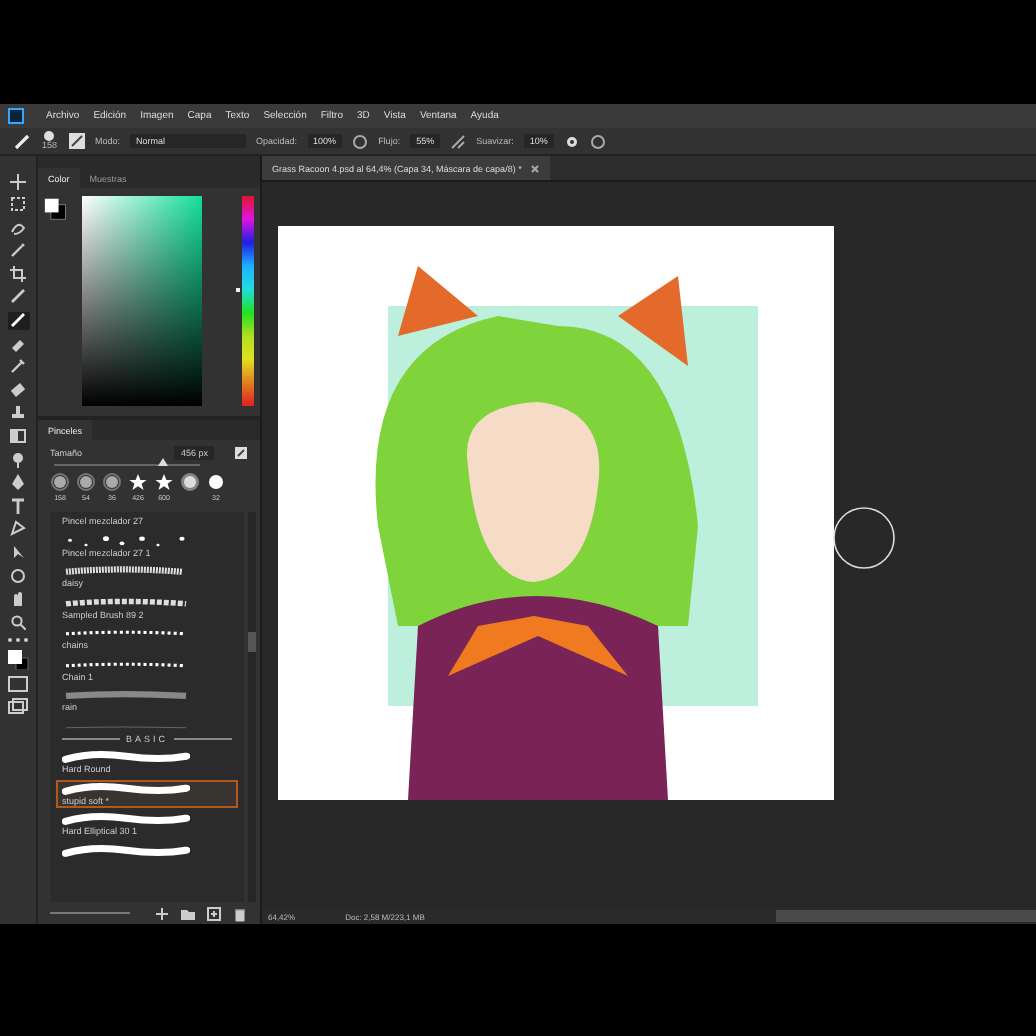 The width and height of the screenshot is (1036, 1036). What do you see at coordinates (162, 913) in the screenshot?
I see `new-brush-icon` at bounding box center [162, 913].